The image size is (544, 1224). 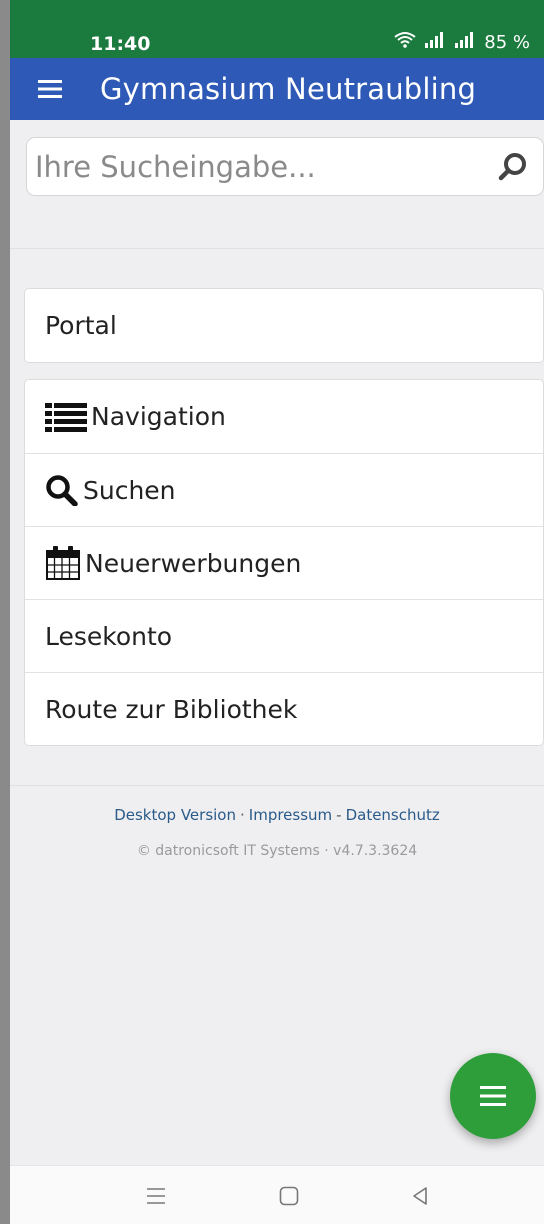 I want to click on floating-menu-button, so click(x=493, y=1096).